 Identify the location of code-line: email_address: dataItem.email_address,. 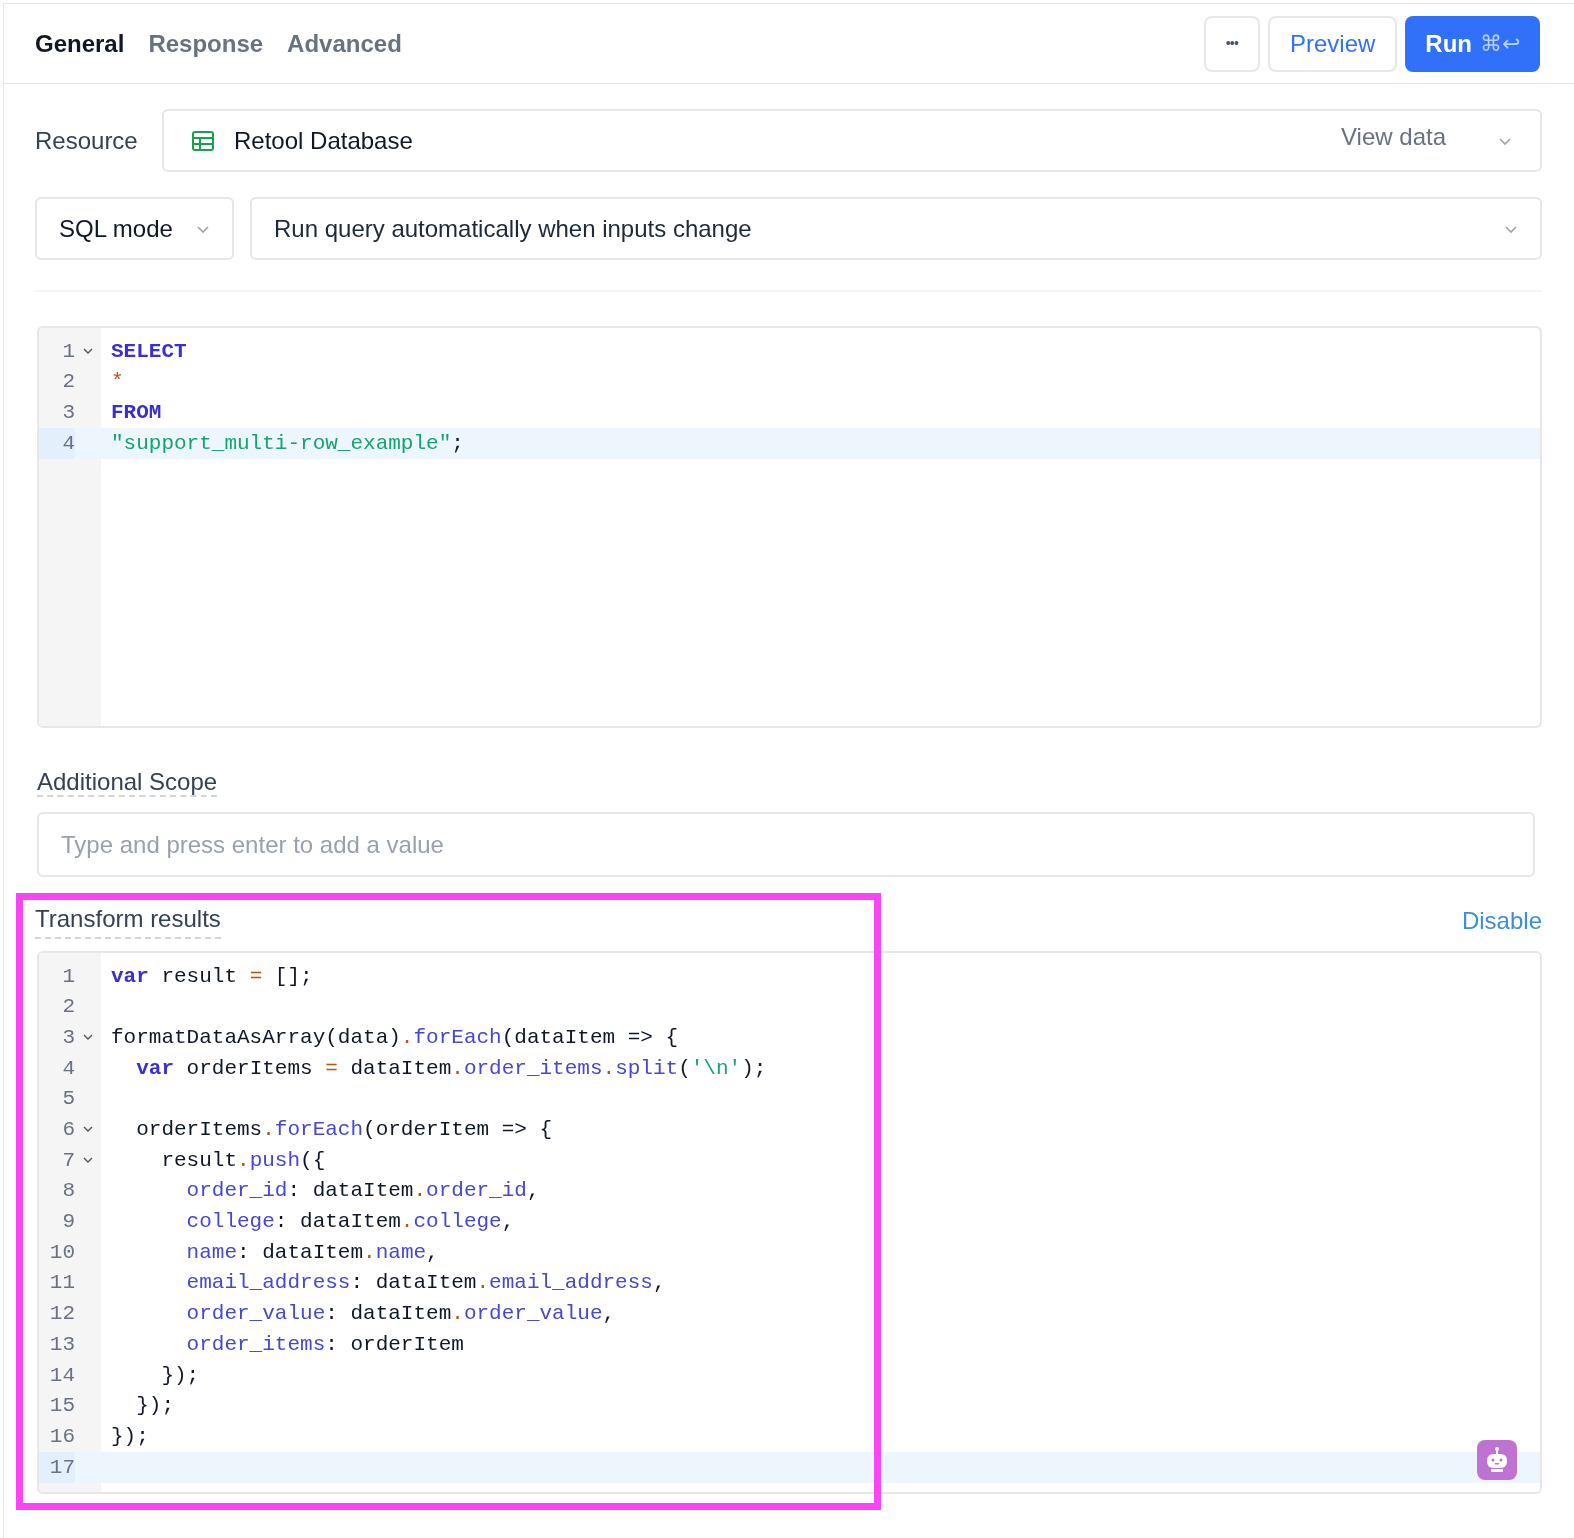
(425, 1283).